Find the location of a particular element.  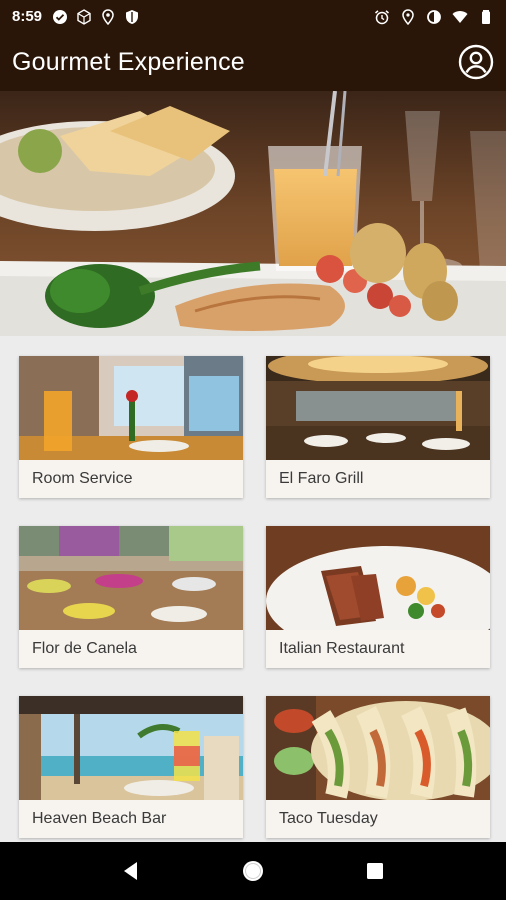

restaurant-card-heaven-beach-bar: Heaven Beach Bar is located at coordinates (131, 767).